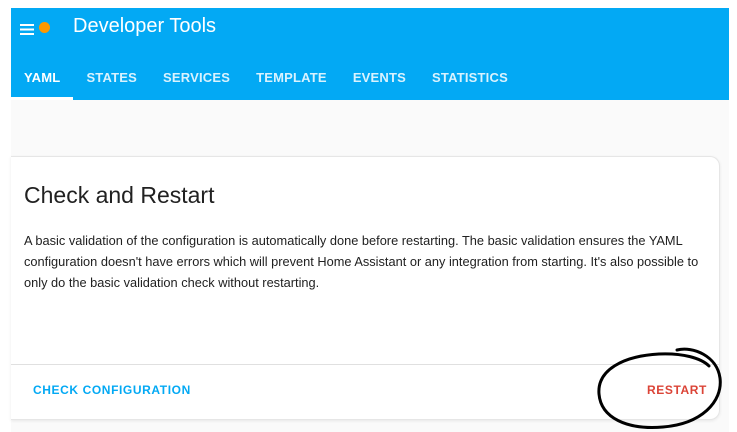 This screenshot has height=432, width=737. Describe the element at coordinates (44, 27) in the screenshot. I see `notification-badge` at that location.